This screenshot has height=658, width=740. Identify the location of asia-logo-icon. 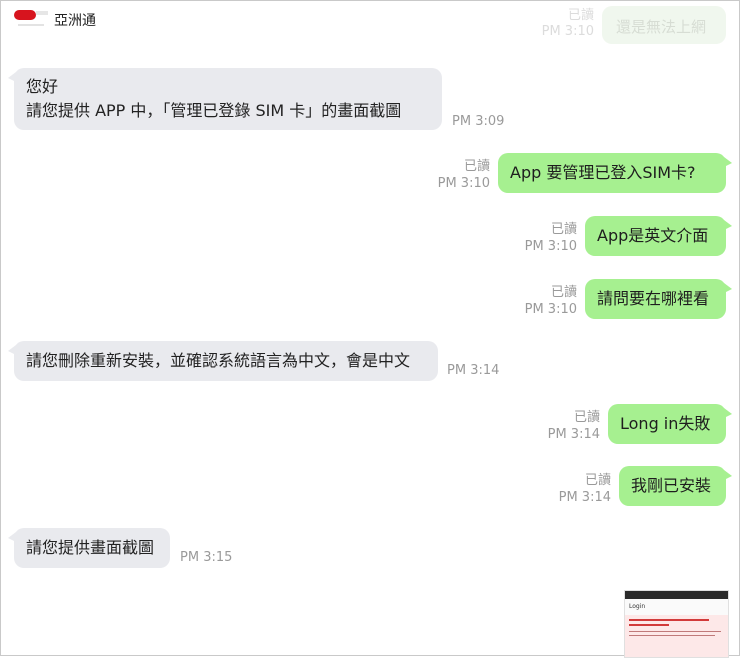
(31, 19).